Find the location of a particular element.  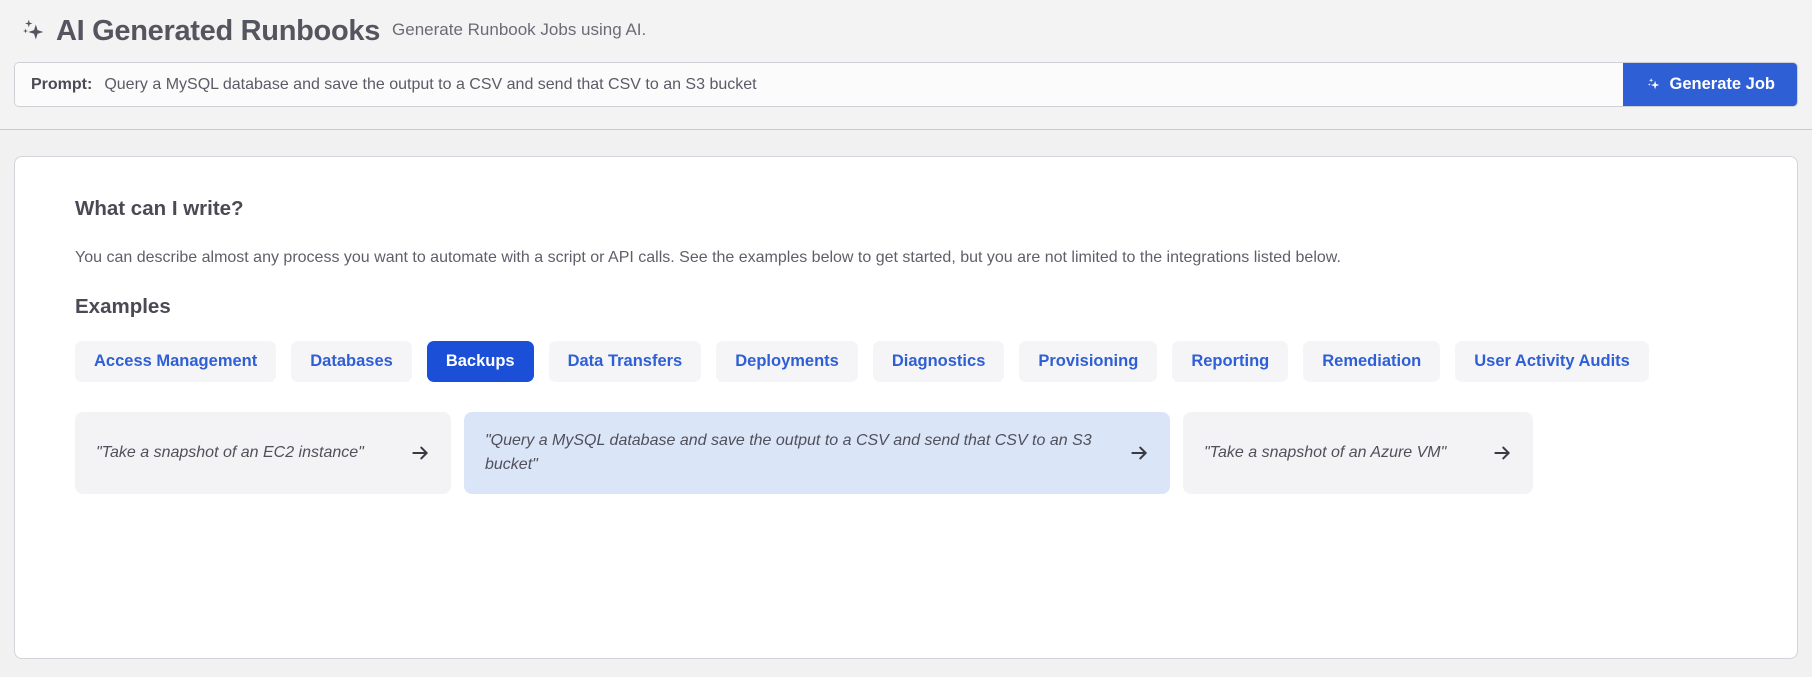

category-chip: Remediation is located at coordinates (1372, 361).